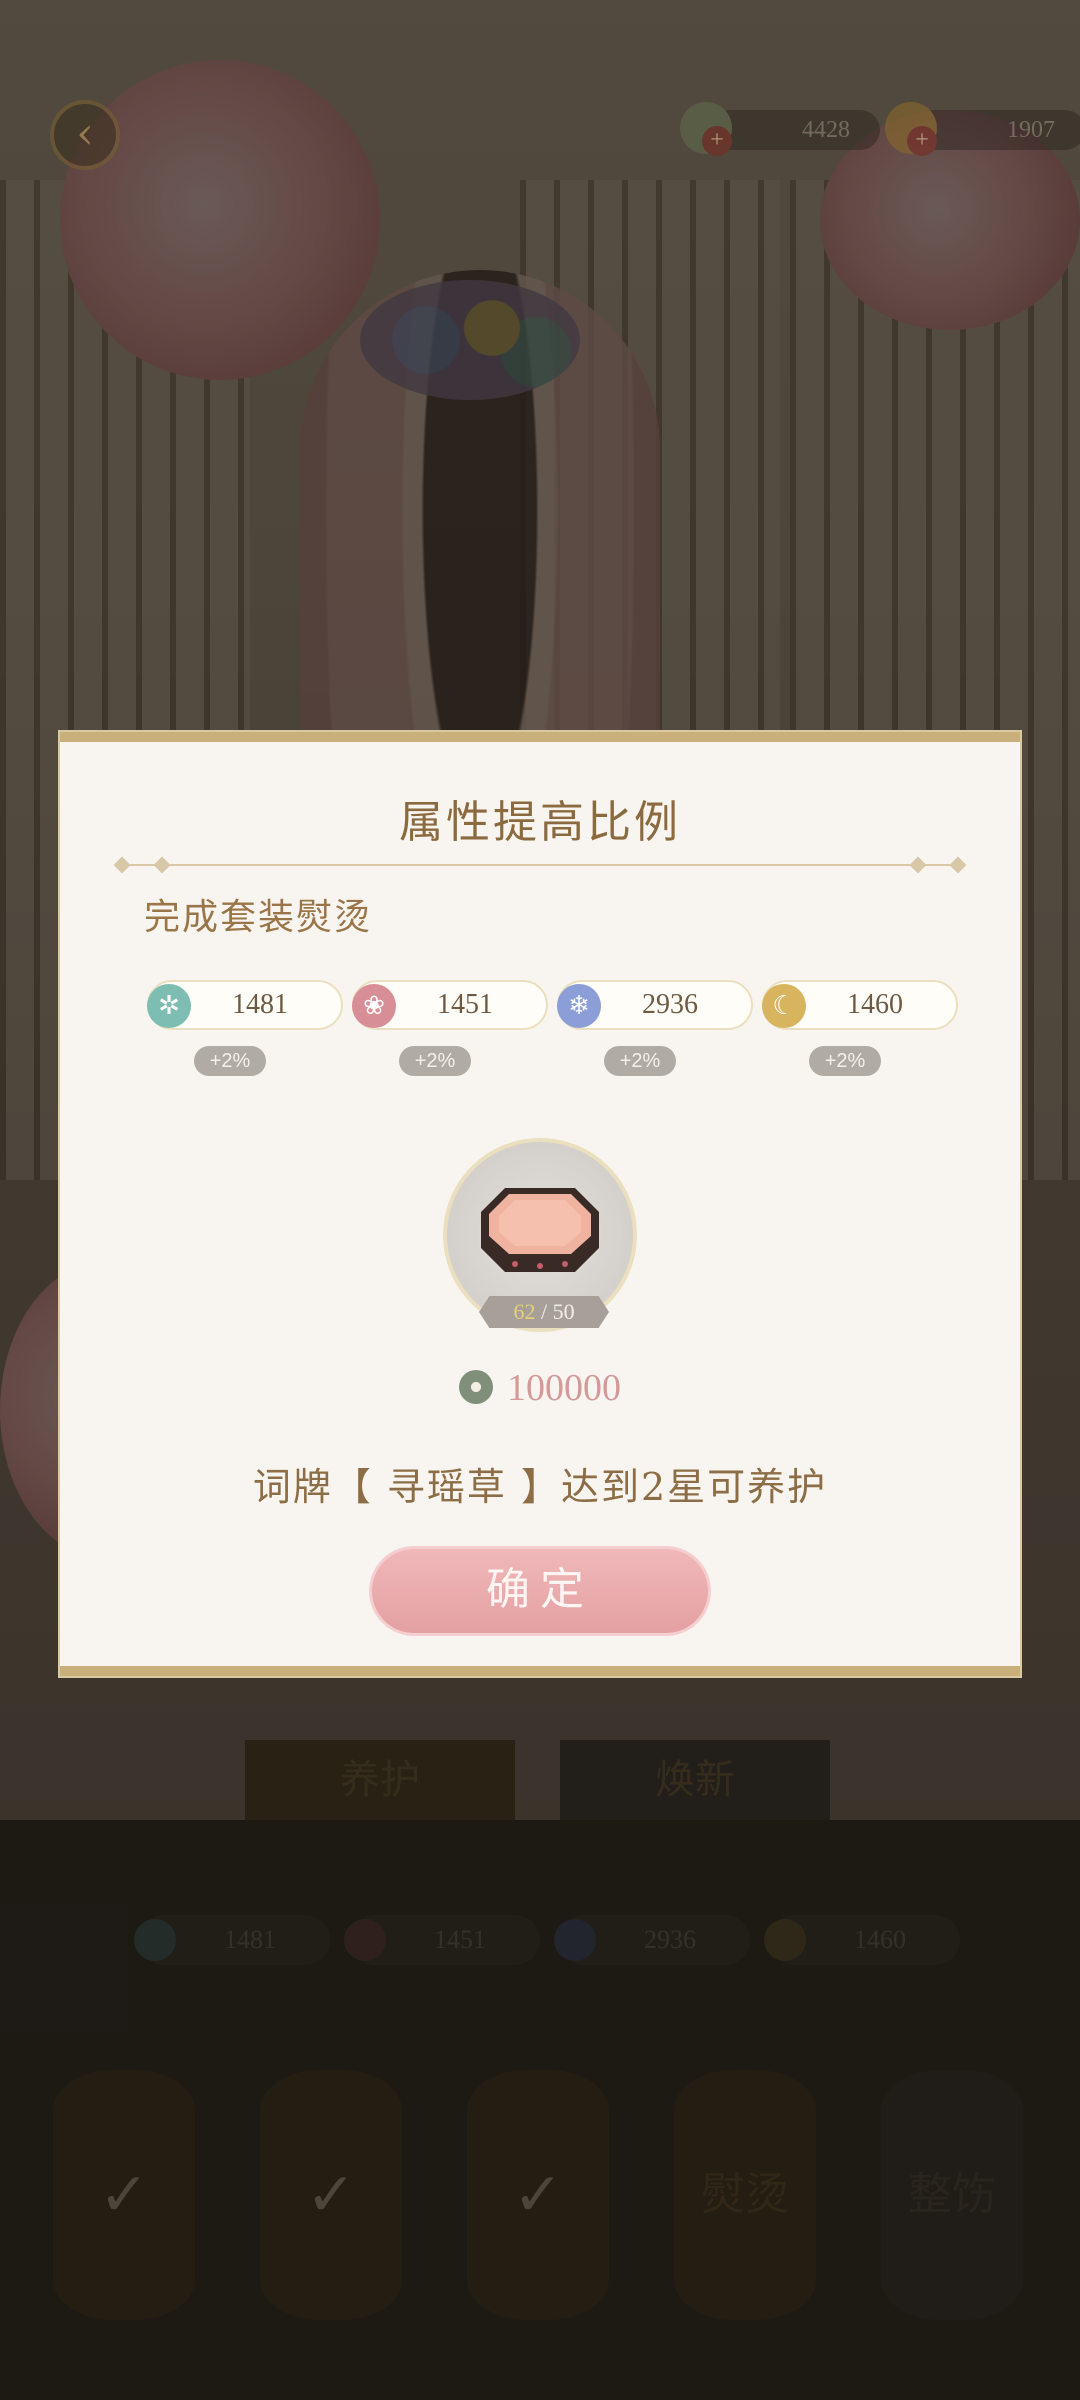  I want to click on item-have: 62, so click(524, 1311).